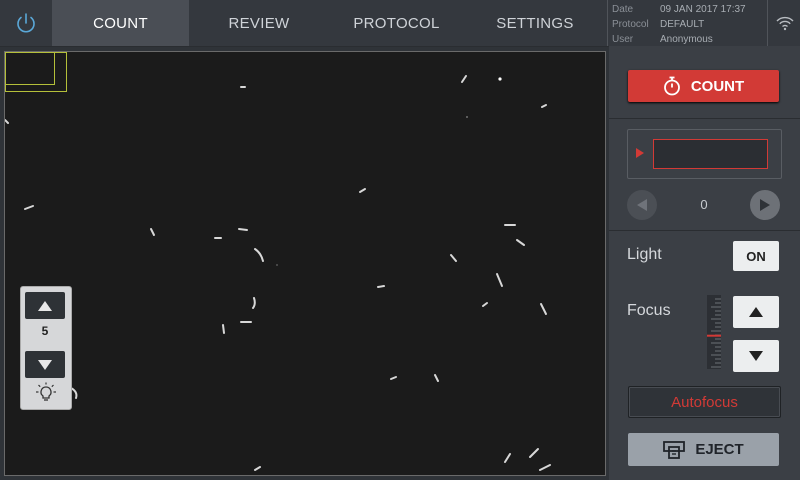 This screenshot has width=800, height=480. I want to click on result-box, so click(710, 154).